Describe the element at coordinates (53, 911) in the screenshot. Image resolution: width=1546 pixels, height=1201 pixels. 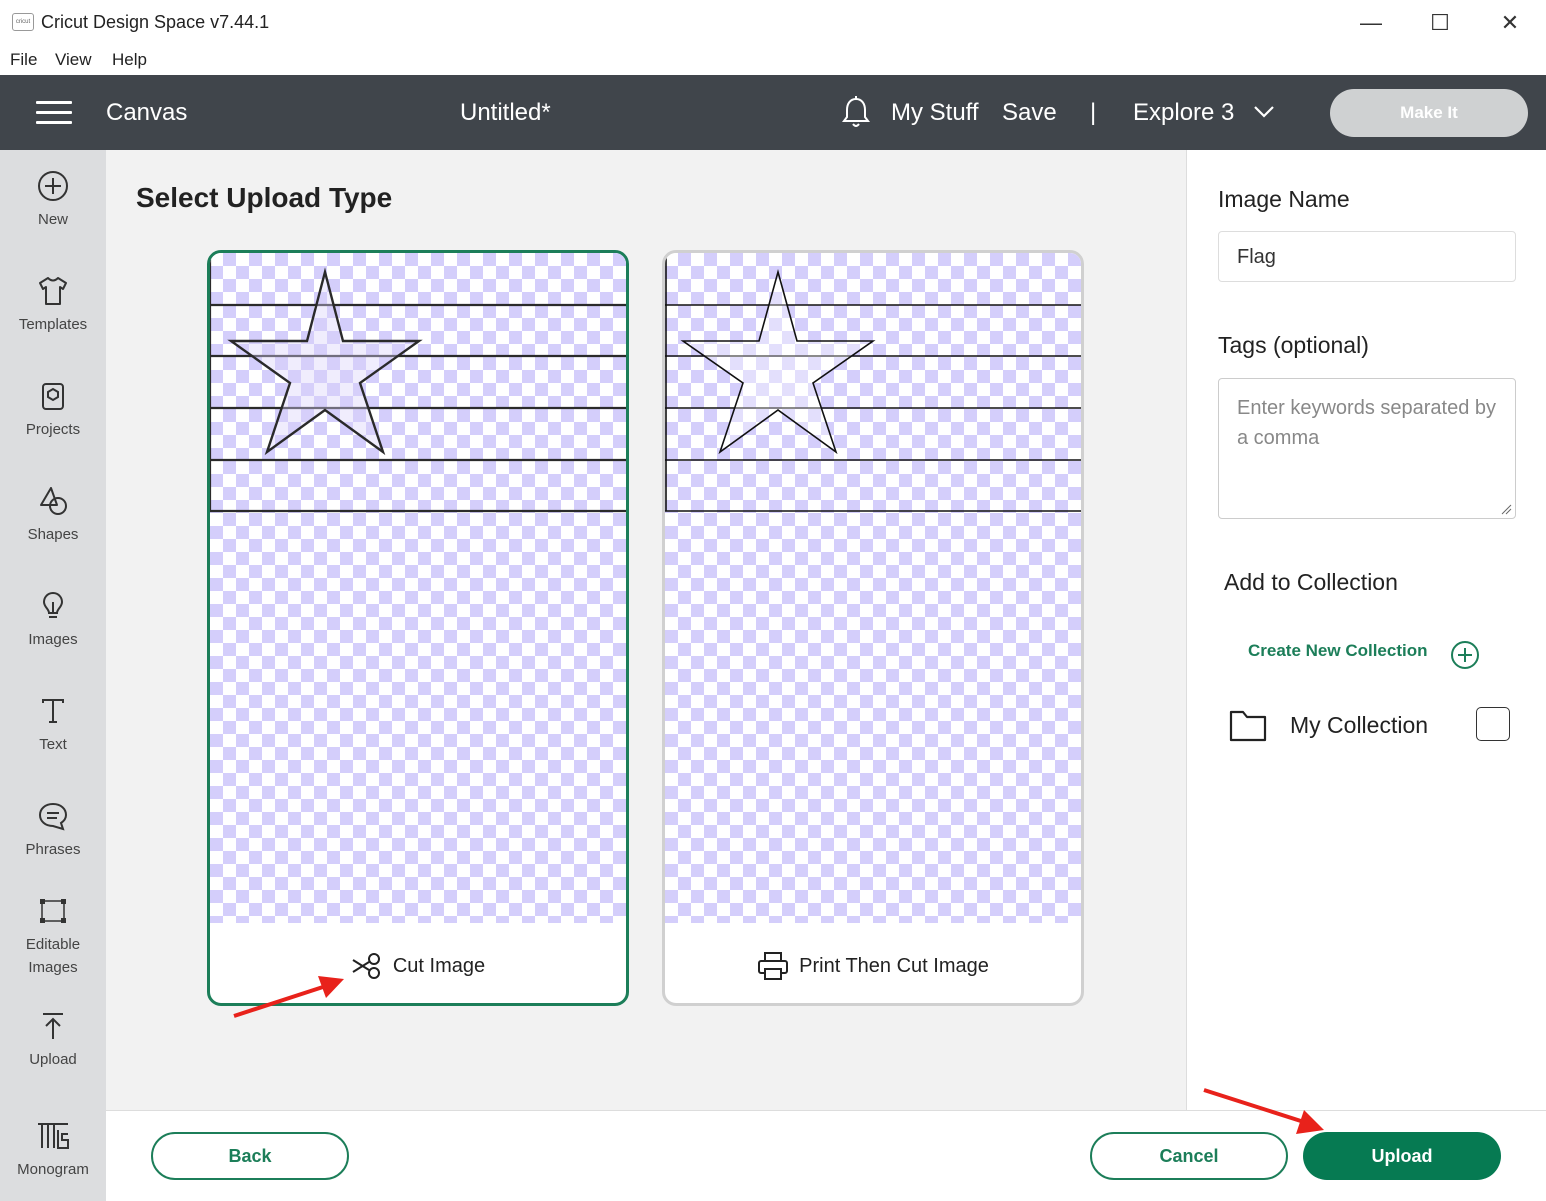
I see `editable-images-icon` at that location.